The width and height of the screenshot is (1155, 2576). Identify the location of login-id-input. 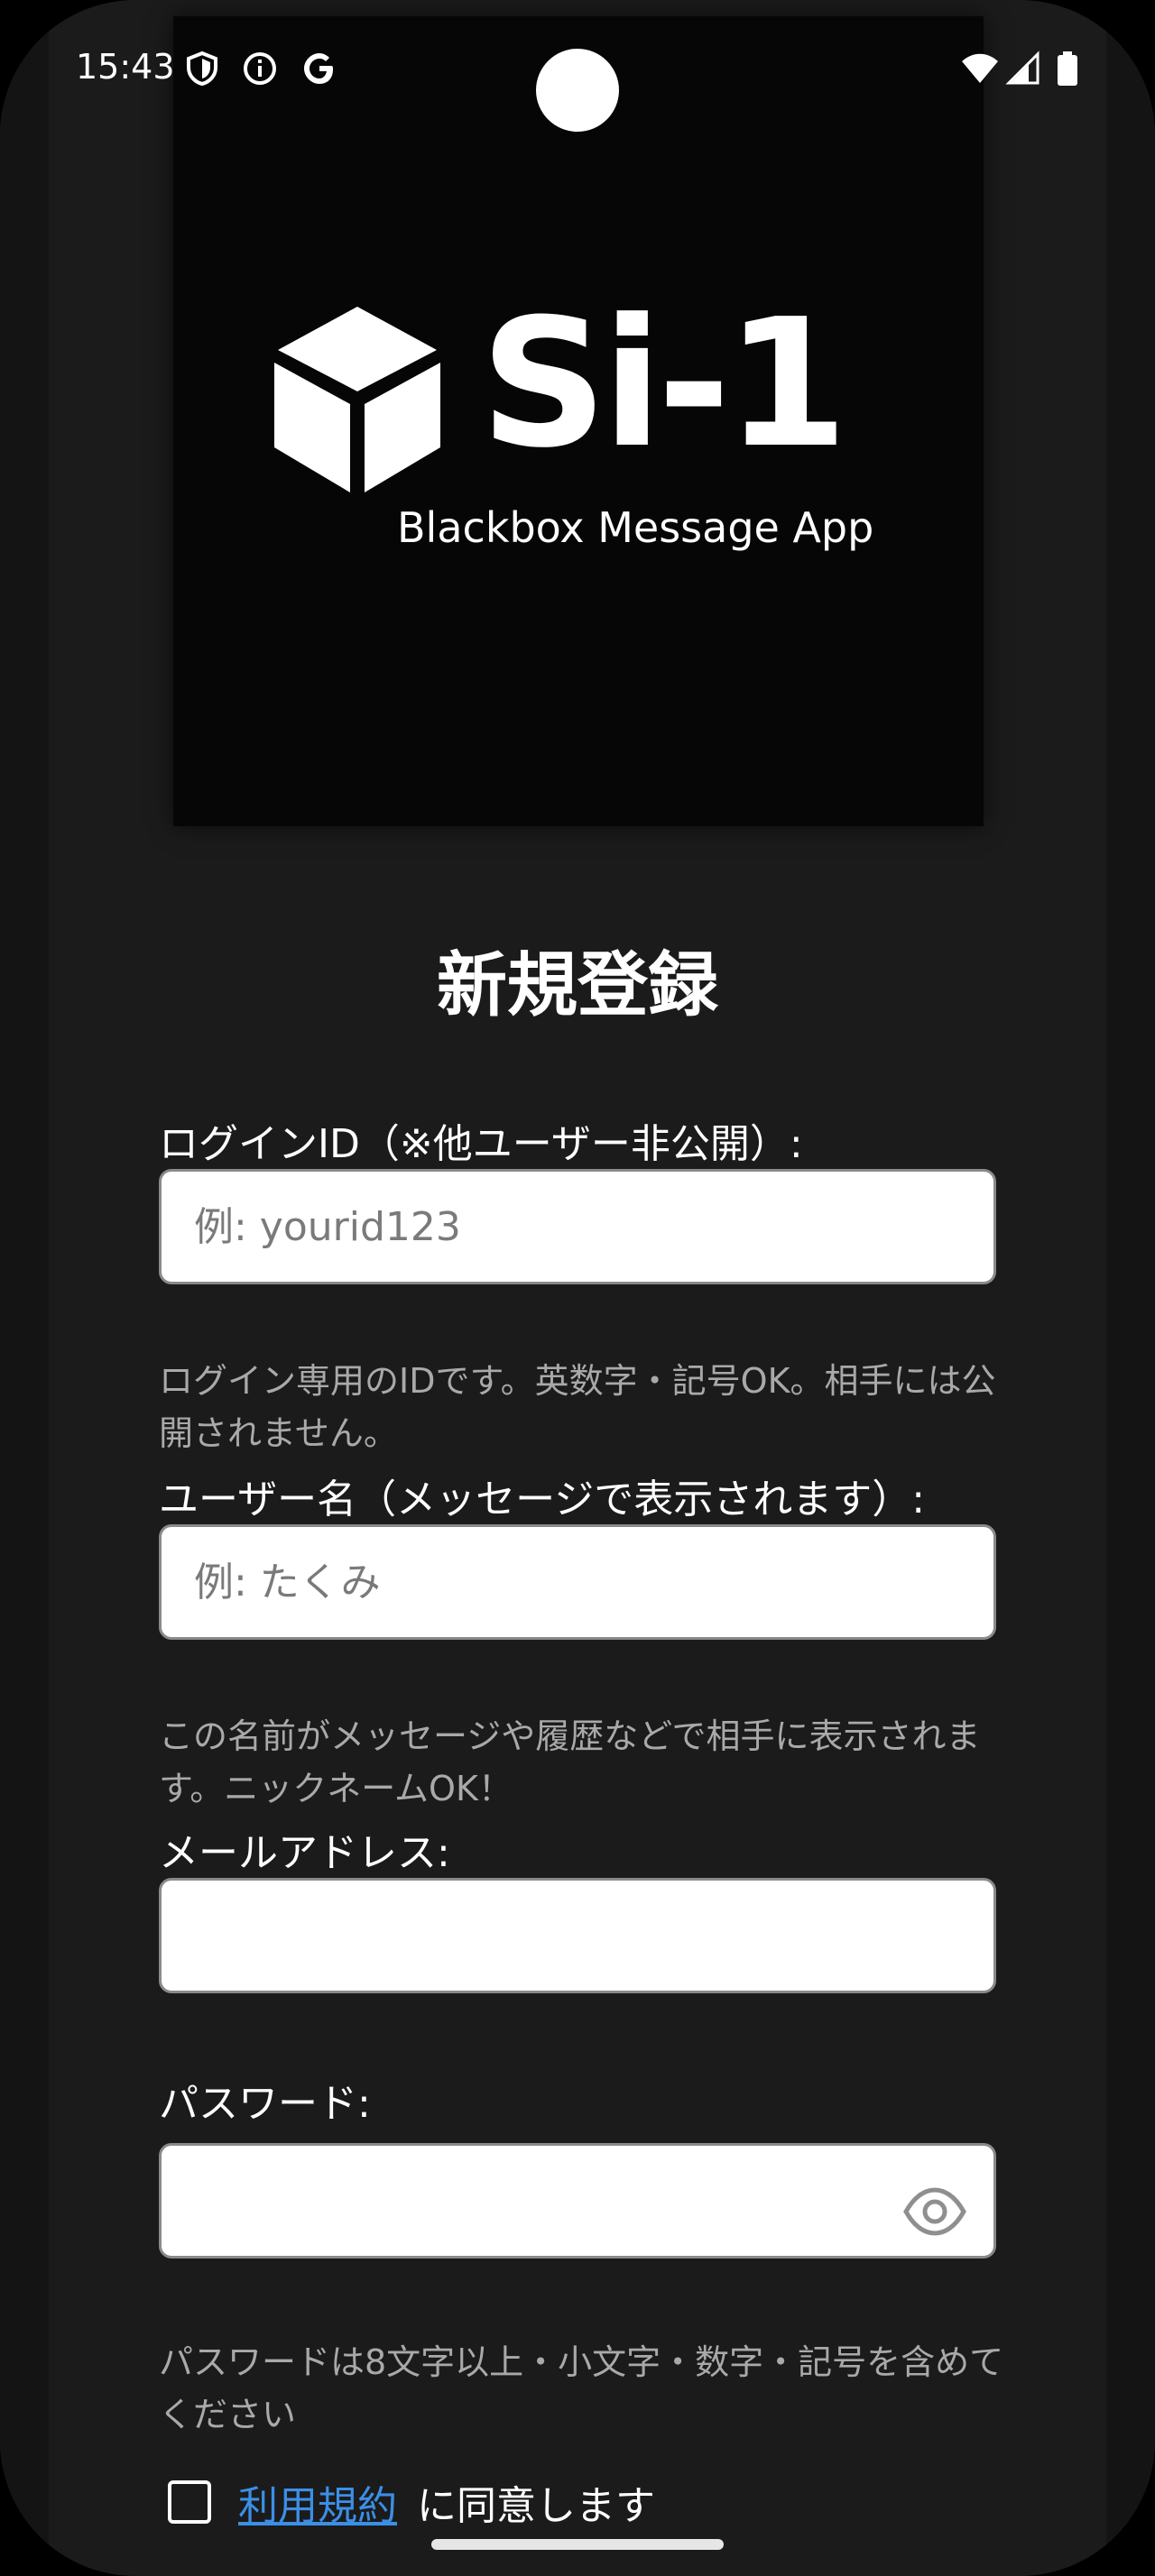
(577, 1227).